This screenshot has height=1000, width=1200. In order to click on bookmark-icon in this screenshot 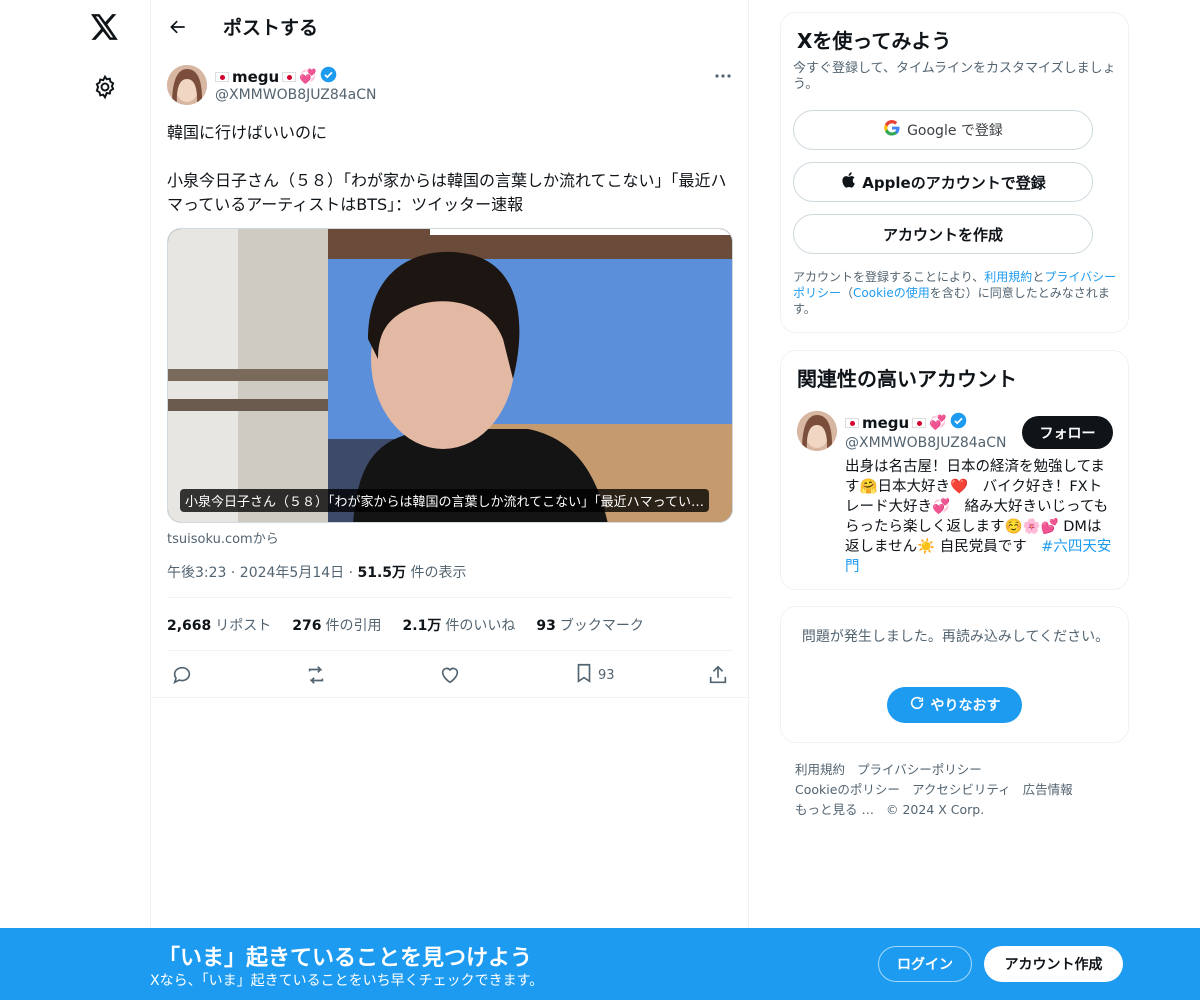, I will do `click(584, 675)`.